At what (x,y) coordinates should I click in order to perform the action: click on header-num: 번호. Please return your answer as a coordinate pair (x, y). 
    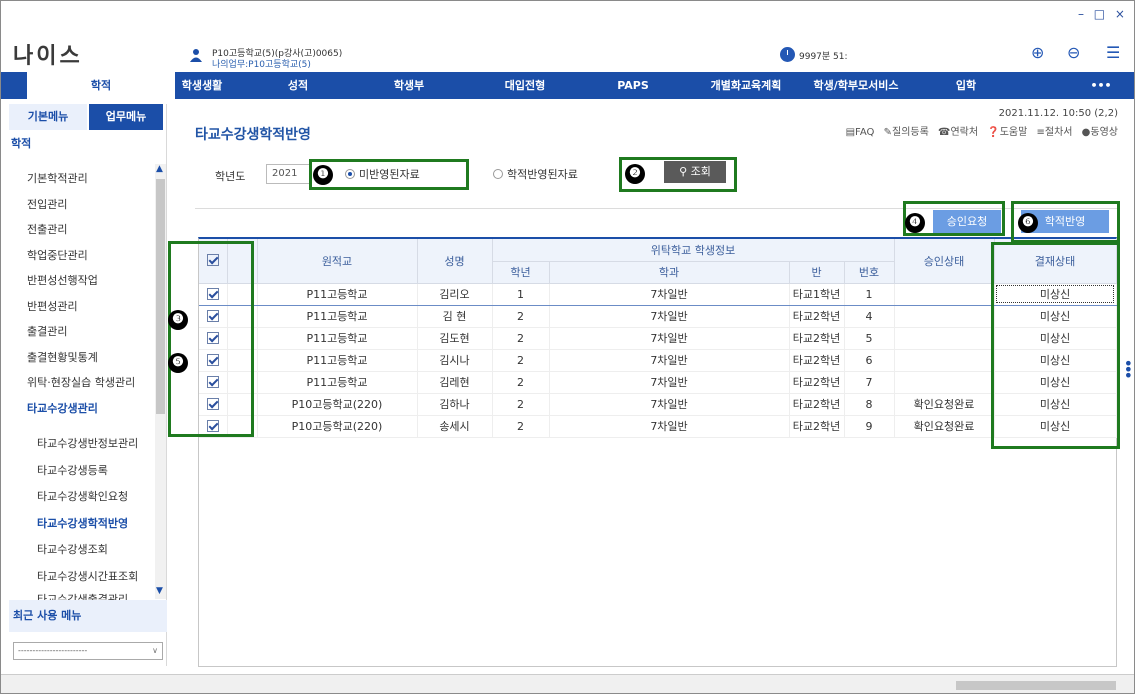
    Looking at the image, I should click on (869, 272).